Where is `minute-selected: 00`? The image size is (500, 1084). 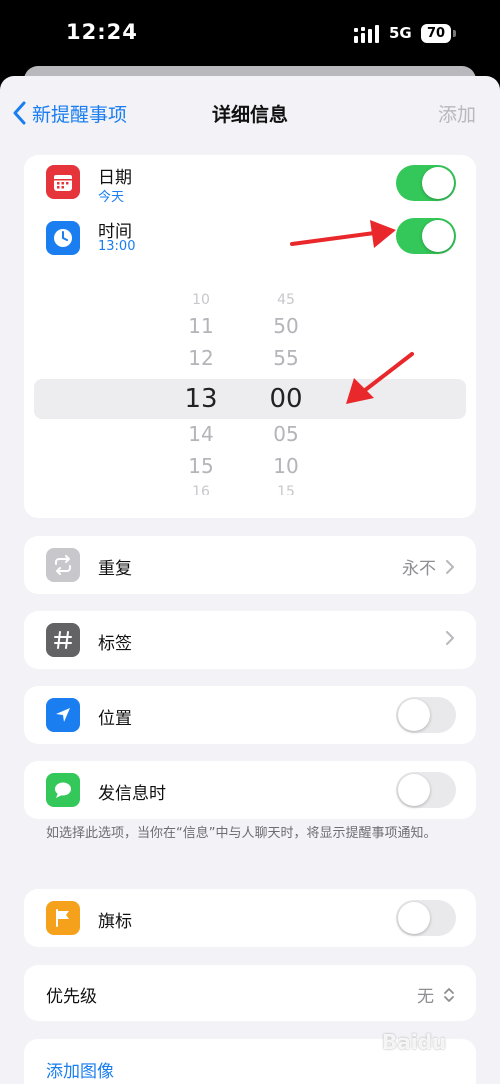 minute-selected: 00 is located at coordinates (286, 399).